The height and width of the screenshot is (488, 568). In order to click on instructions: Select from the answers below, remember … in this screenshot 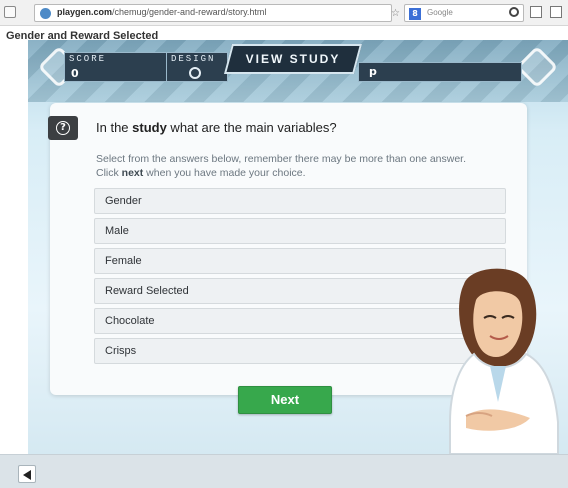, I will do `click(306, 166)`.